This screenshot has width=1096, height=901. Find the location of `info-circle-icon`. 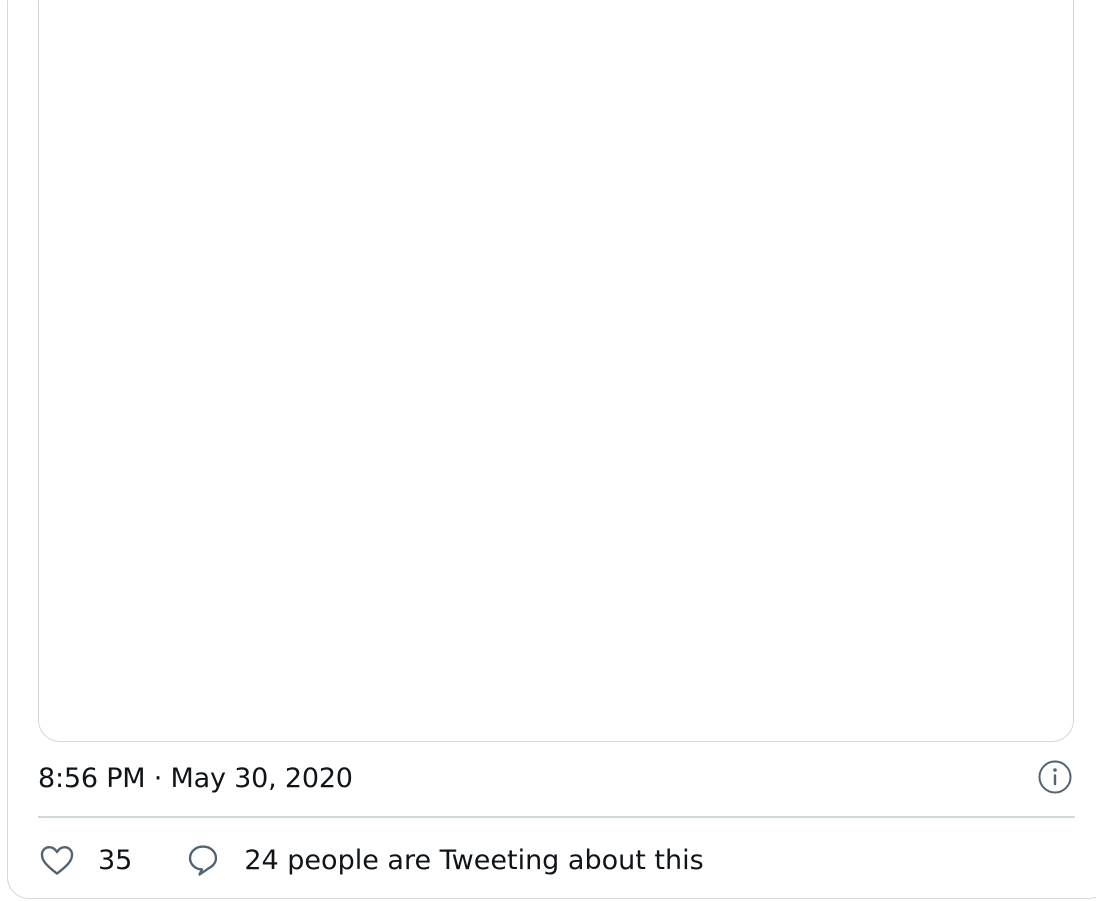

info-circle-icon is located at coordinates (1055, 777).